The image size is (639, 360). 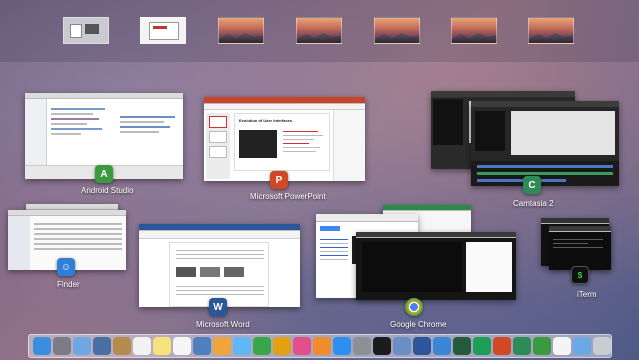 I want to click on camtasia-icon: C, so click(x=532, y=185).